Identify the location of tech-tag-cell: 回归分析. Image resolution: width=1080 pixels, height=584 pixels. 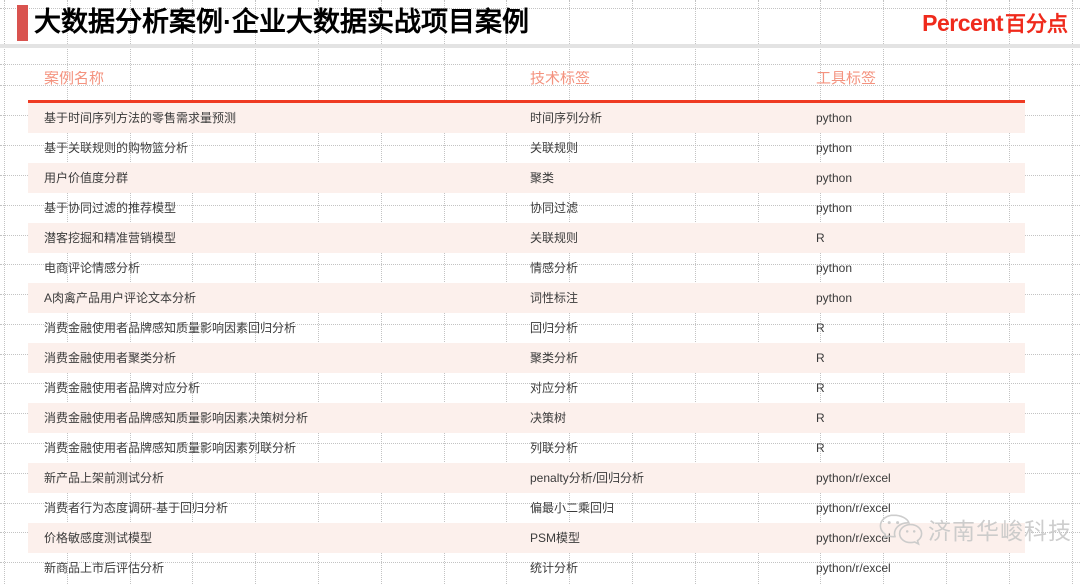
(554, 328).